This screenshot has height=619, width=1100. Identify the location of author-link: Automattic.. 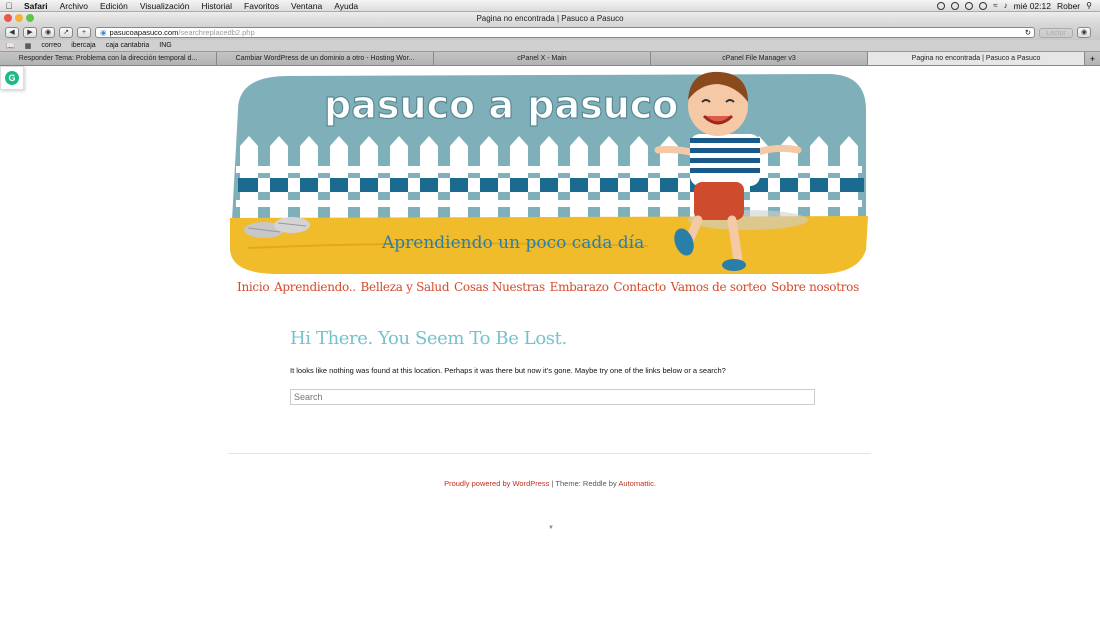
(637, 483).